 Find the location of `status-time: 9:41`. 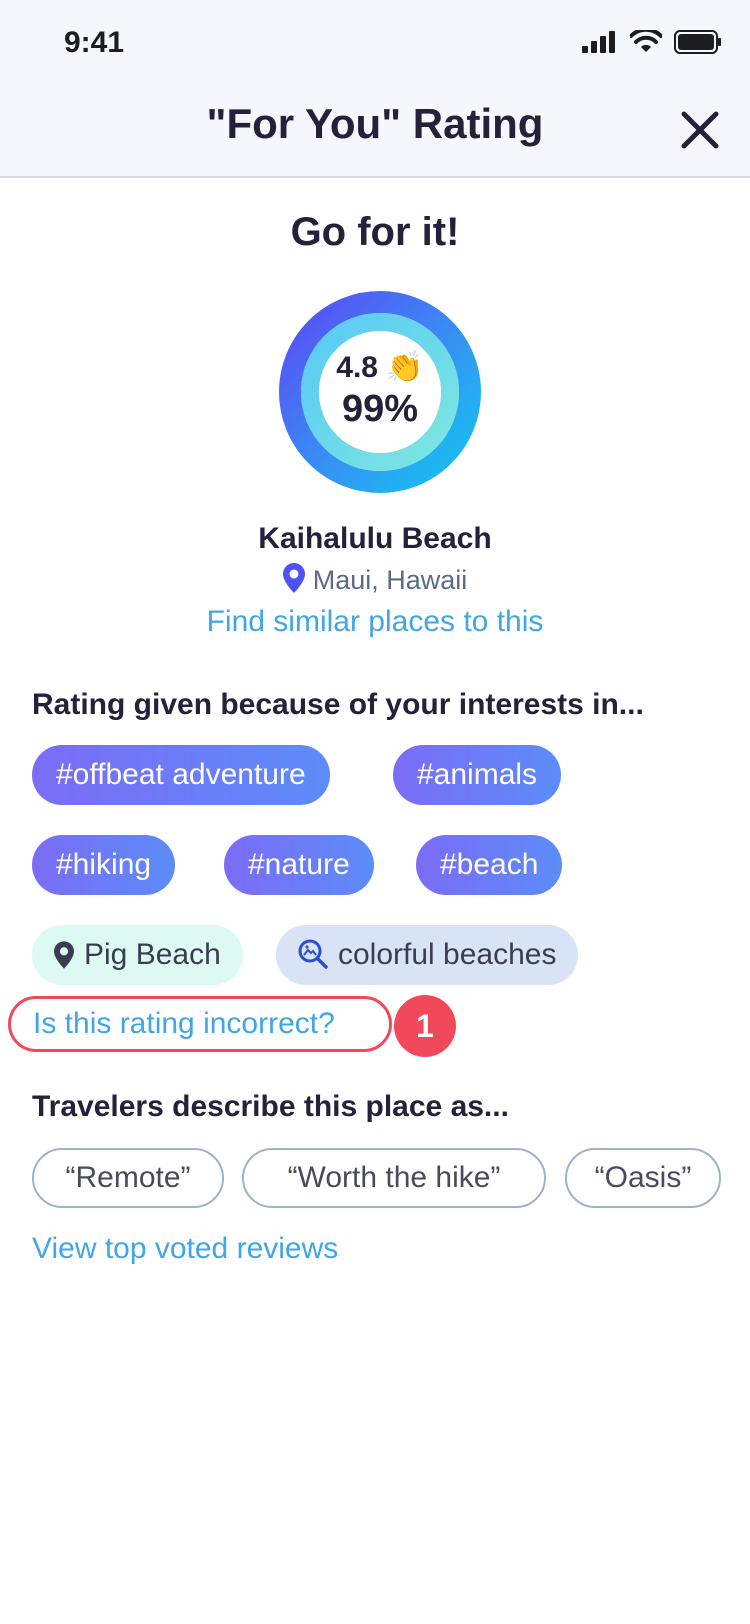

status-time: 9:41 is located at coordinates (94, 42).